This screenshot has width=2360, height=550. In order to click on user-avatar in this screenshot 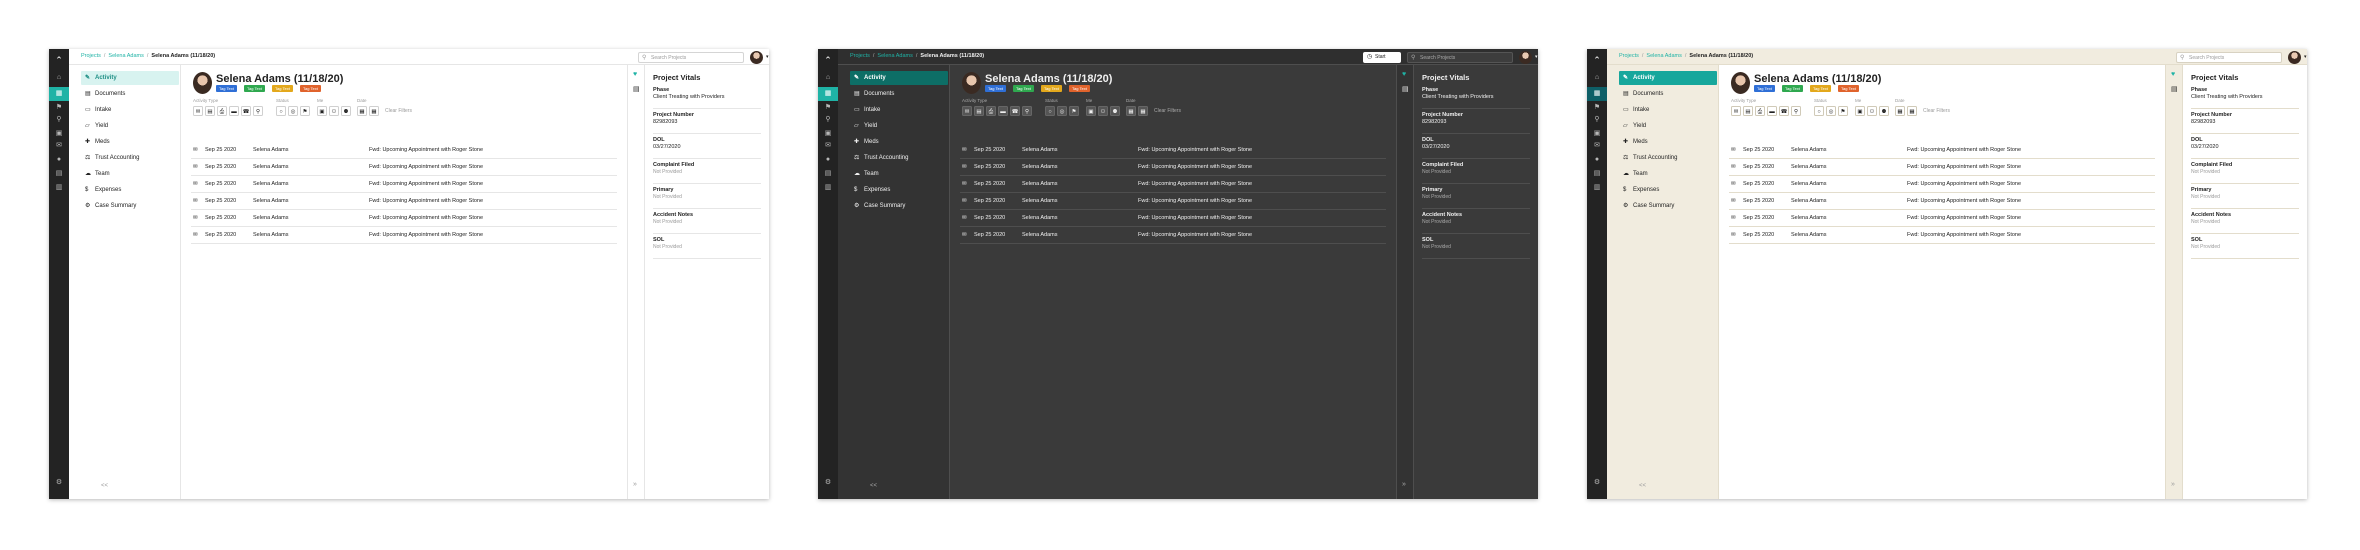, I will do `click(2294, 57)`.